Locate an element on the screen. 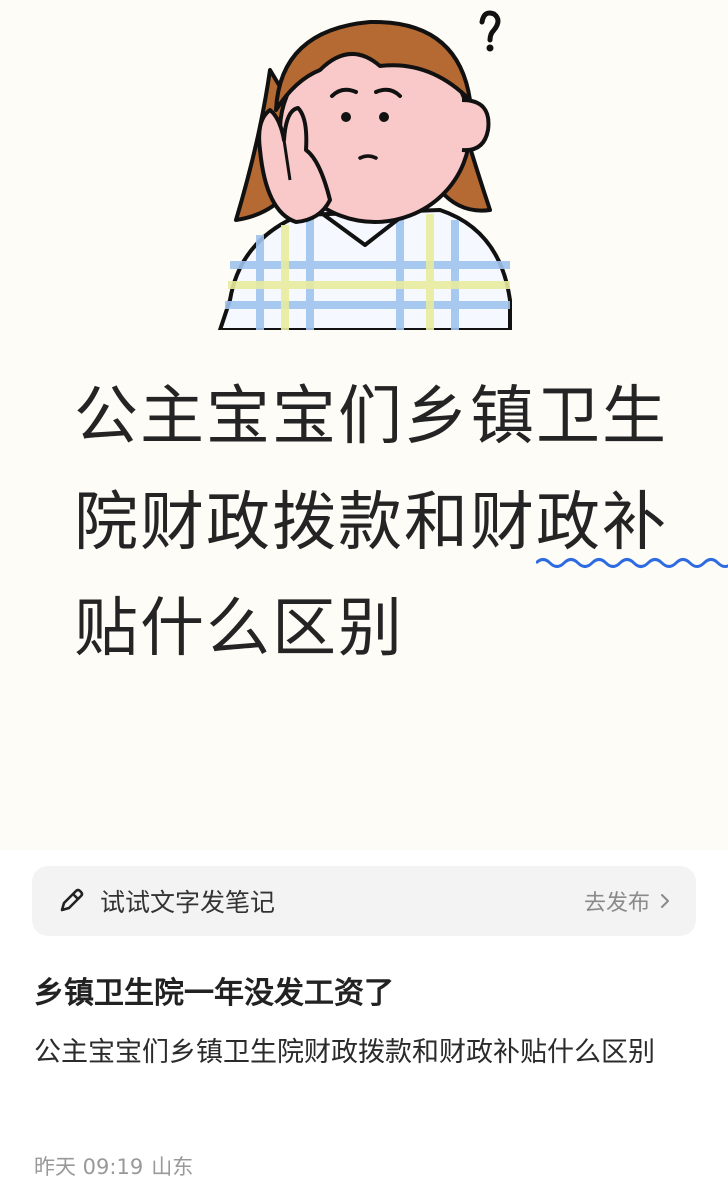 This screenshot has width=728, height=1199. go-publish-button: 去发布 is located at coordinates (629, 901).